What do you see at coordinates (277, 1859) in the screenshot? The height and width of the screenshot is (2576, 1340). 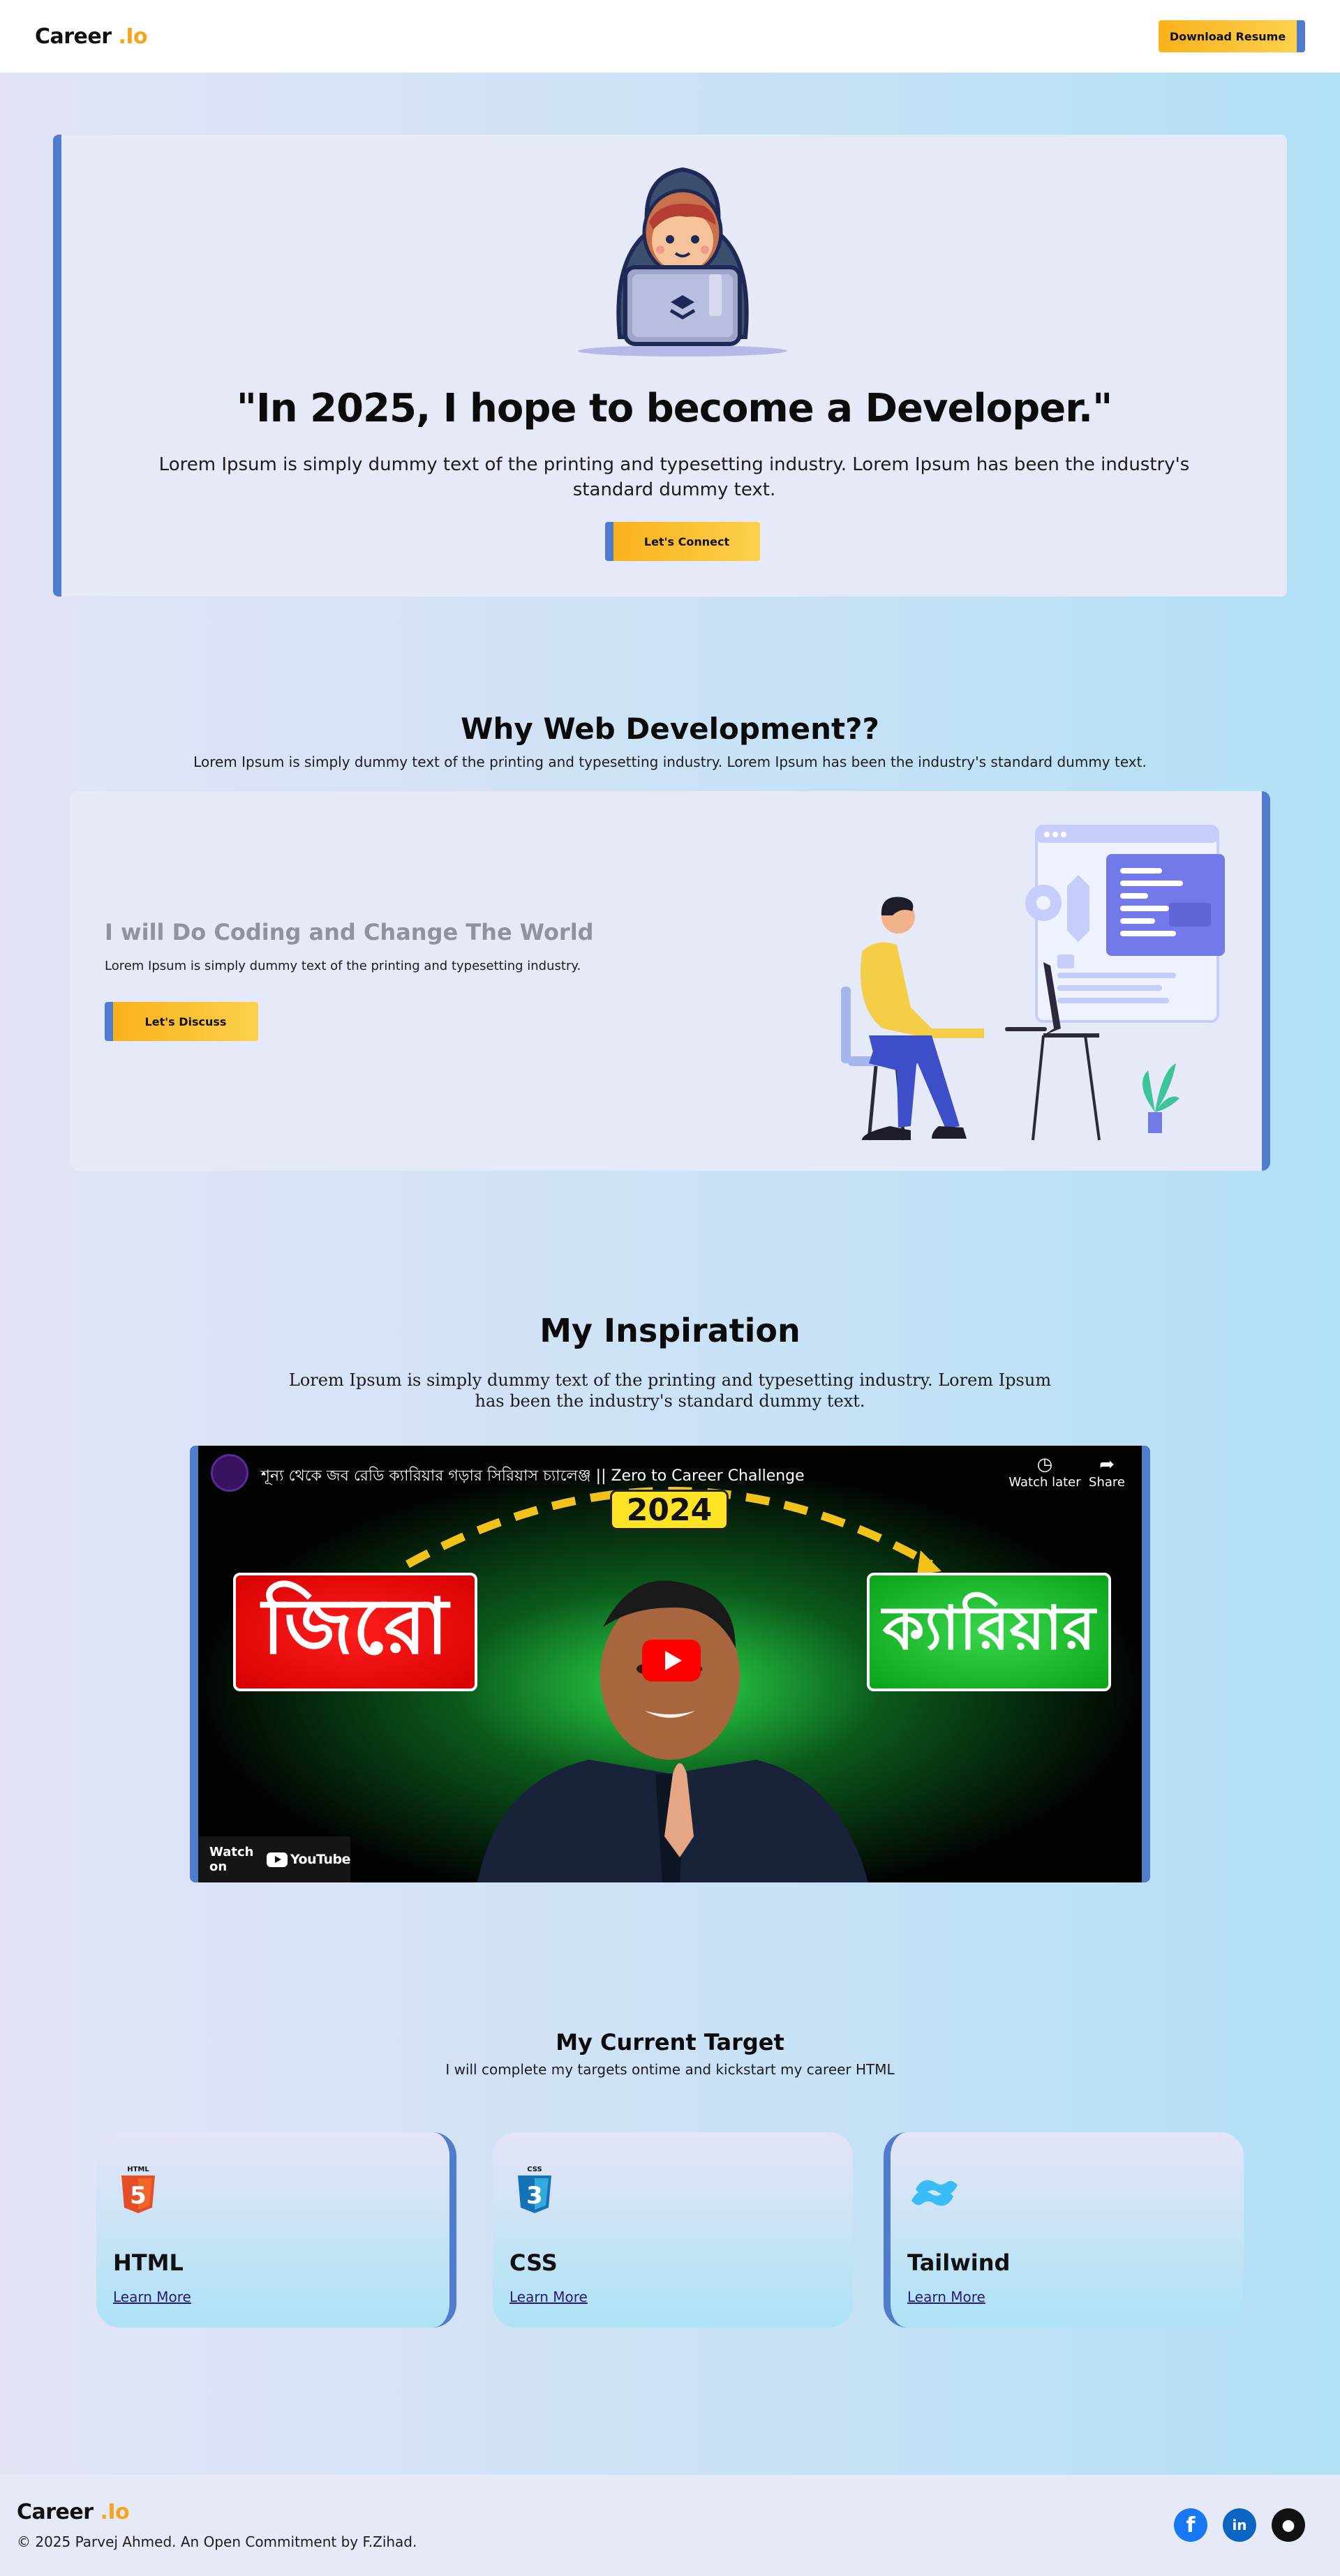 I see `youtube-play-icon` at bounding box center [277, 1859].